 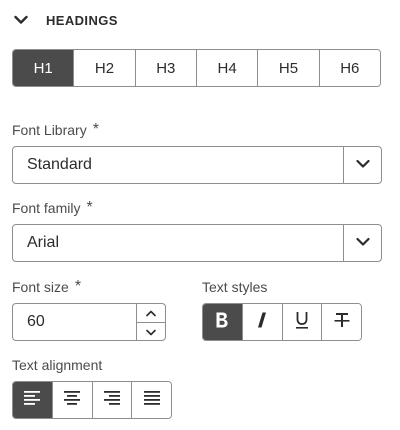 I want to click on strikethrough-icon, so click(x=342, y=322).